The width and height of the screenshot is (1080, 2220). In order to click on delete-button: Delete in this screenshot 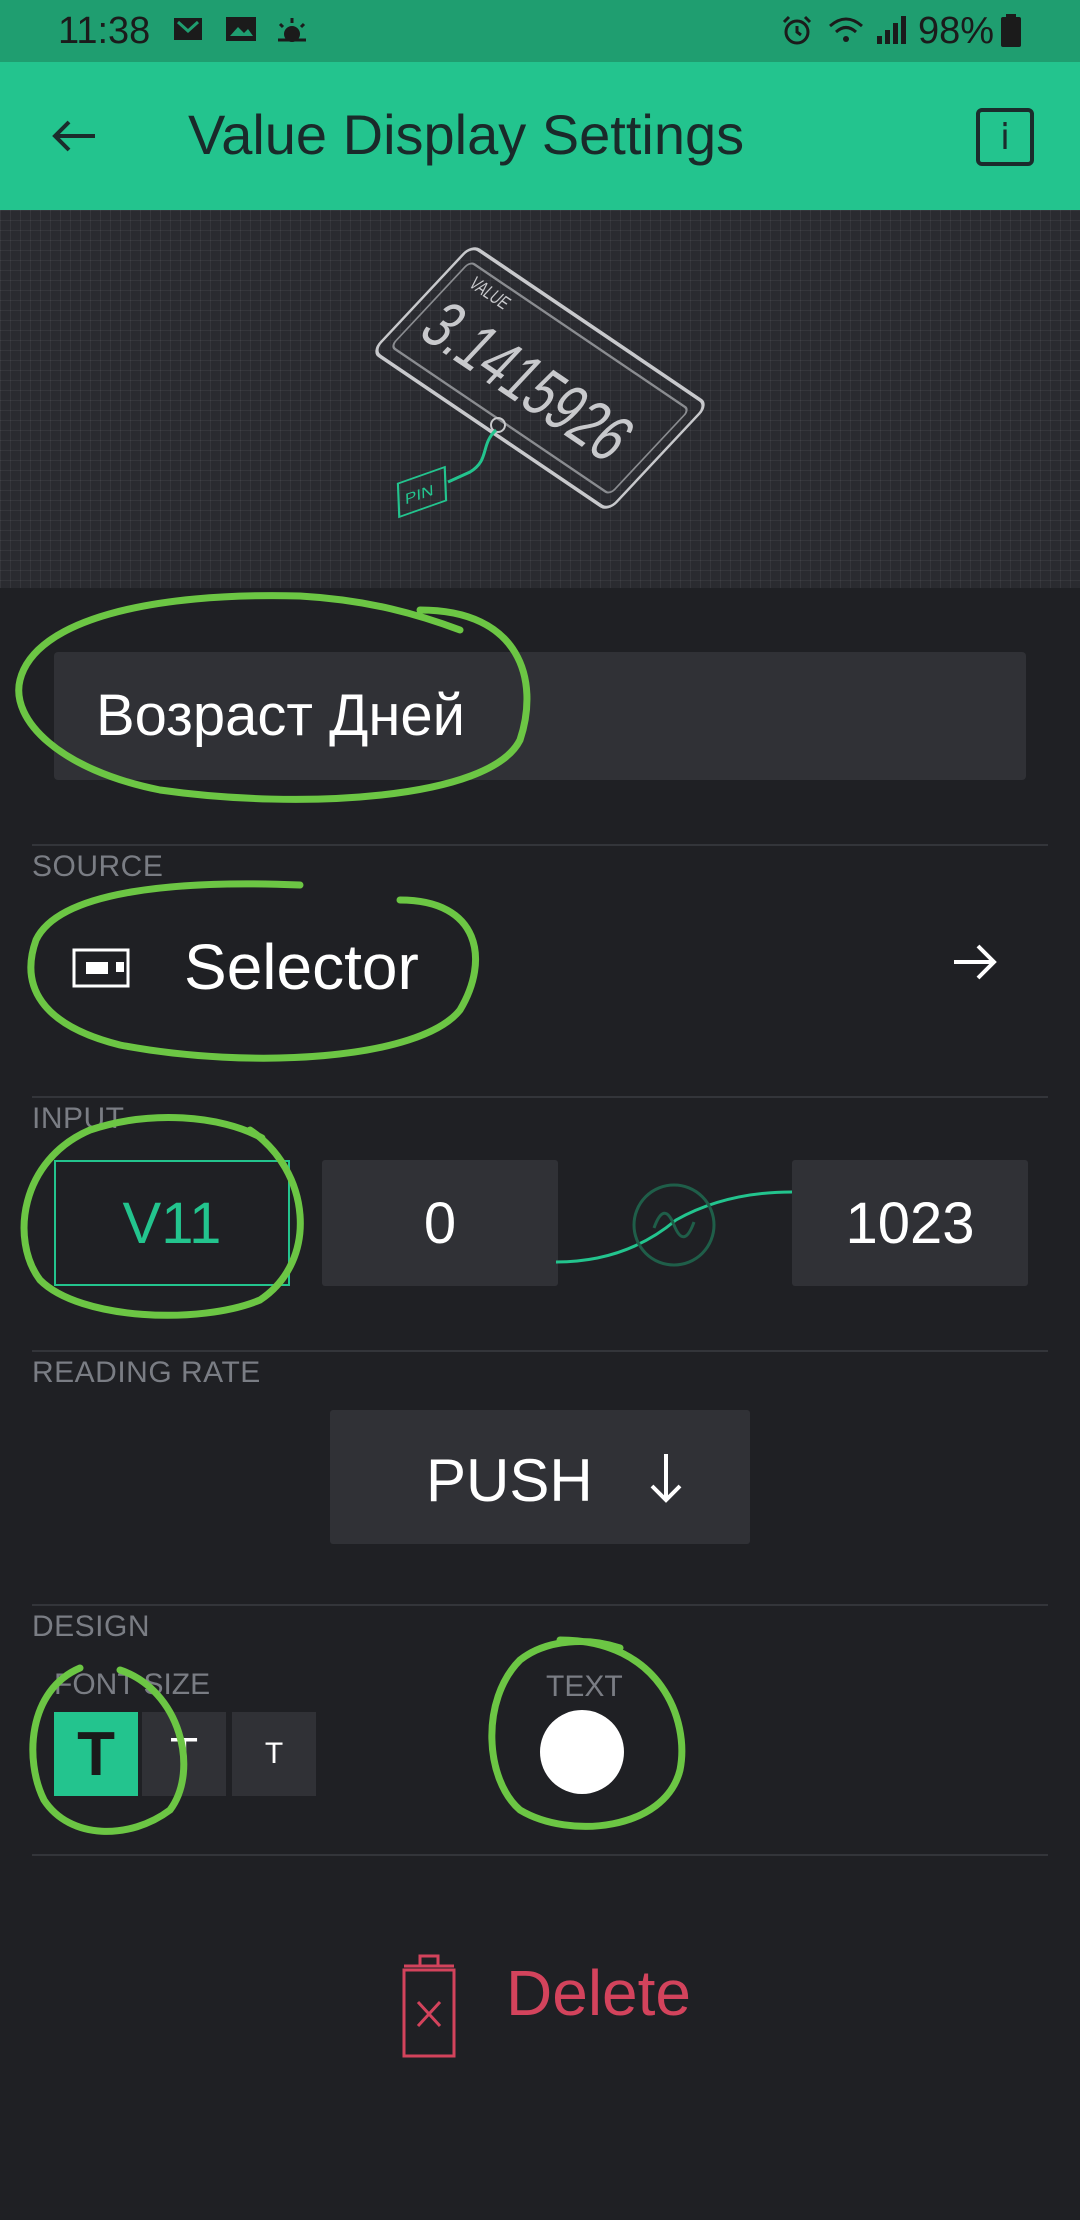, I will do `click(556, 2006)`.